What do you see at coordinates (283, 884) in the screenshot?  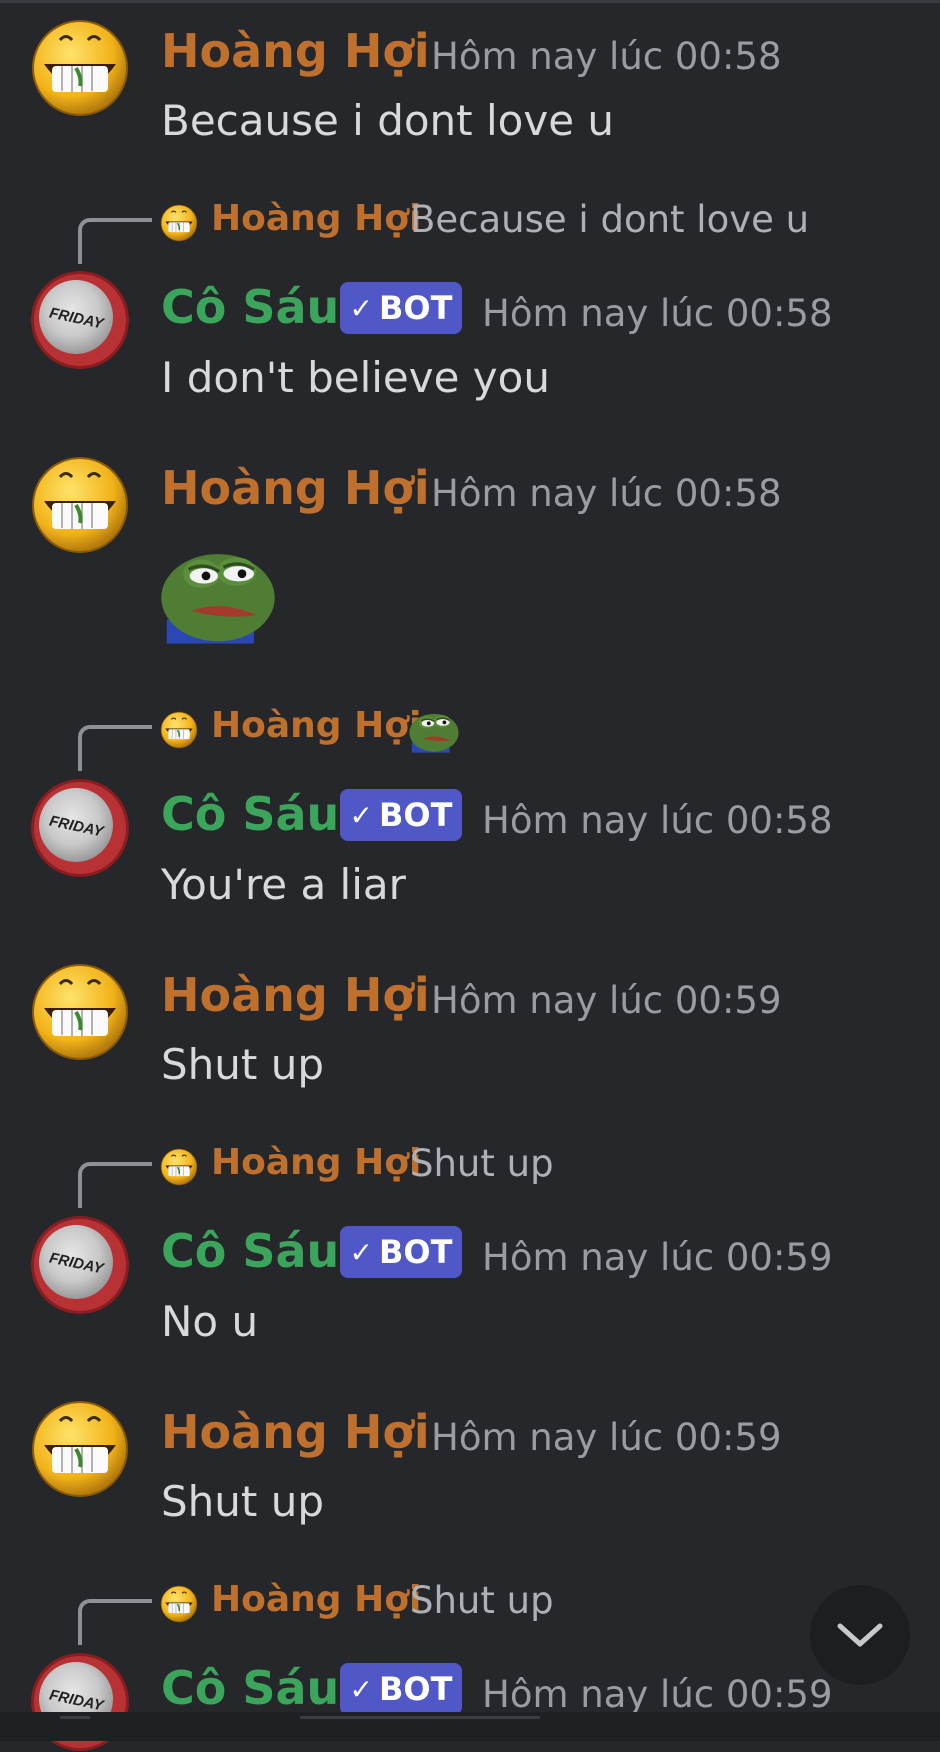 I see `message-text: You're a liar` at bounding box center [283, 884].